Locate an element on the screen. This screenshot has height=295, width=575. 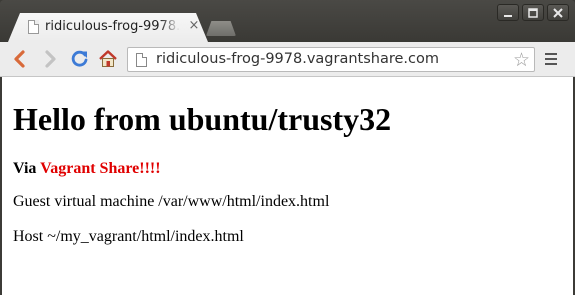
close-tab-icon: × is located at coordinates (194, 26).